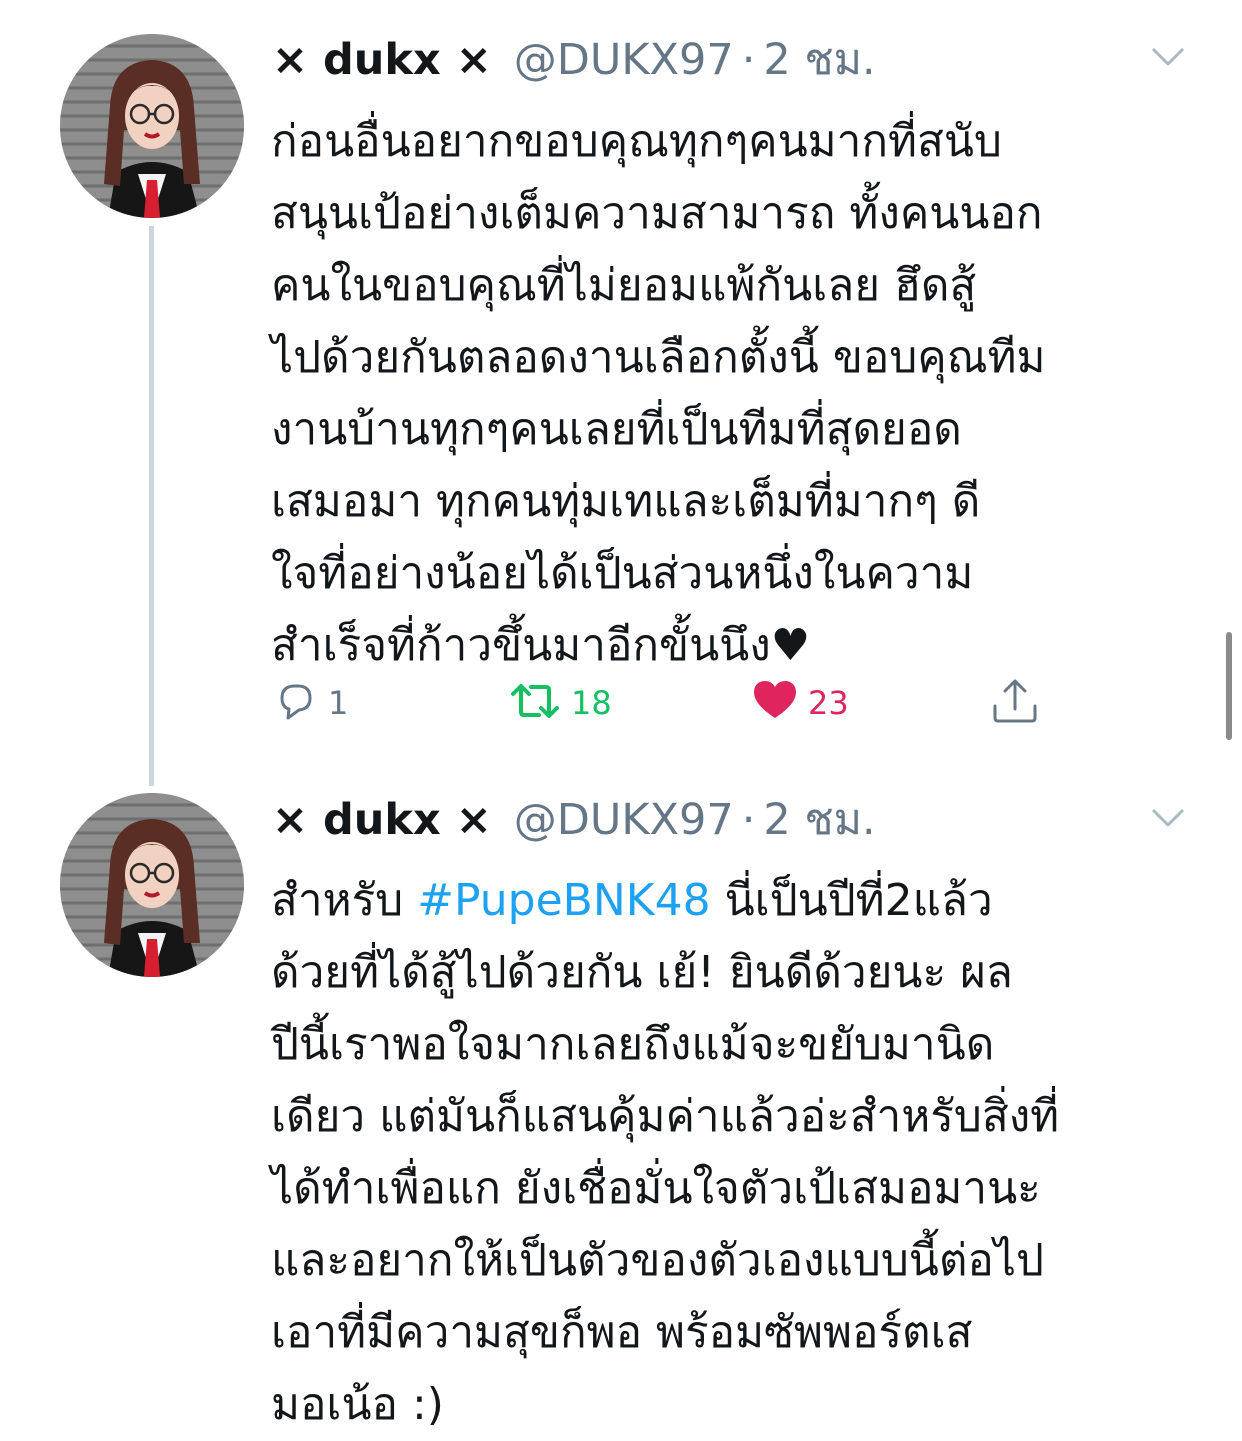 Image resolution: width=1242 pixels, height=1441 pixels. I want to click on text-line: ก่อนอื่นอยากขอบคุณทุกๆคนมากที่สนับ, so click(636, 141).